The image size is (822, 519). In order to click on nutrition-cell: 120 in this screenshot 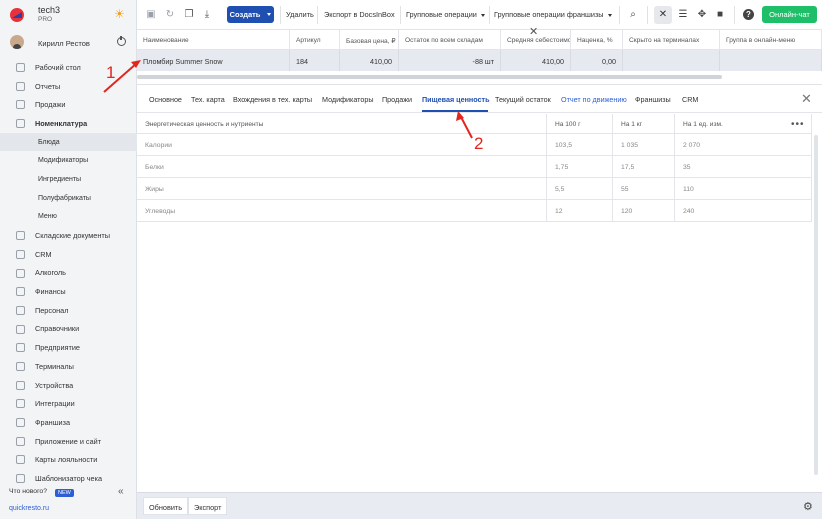, I will do `click(644, 211)`.